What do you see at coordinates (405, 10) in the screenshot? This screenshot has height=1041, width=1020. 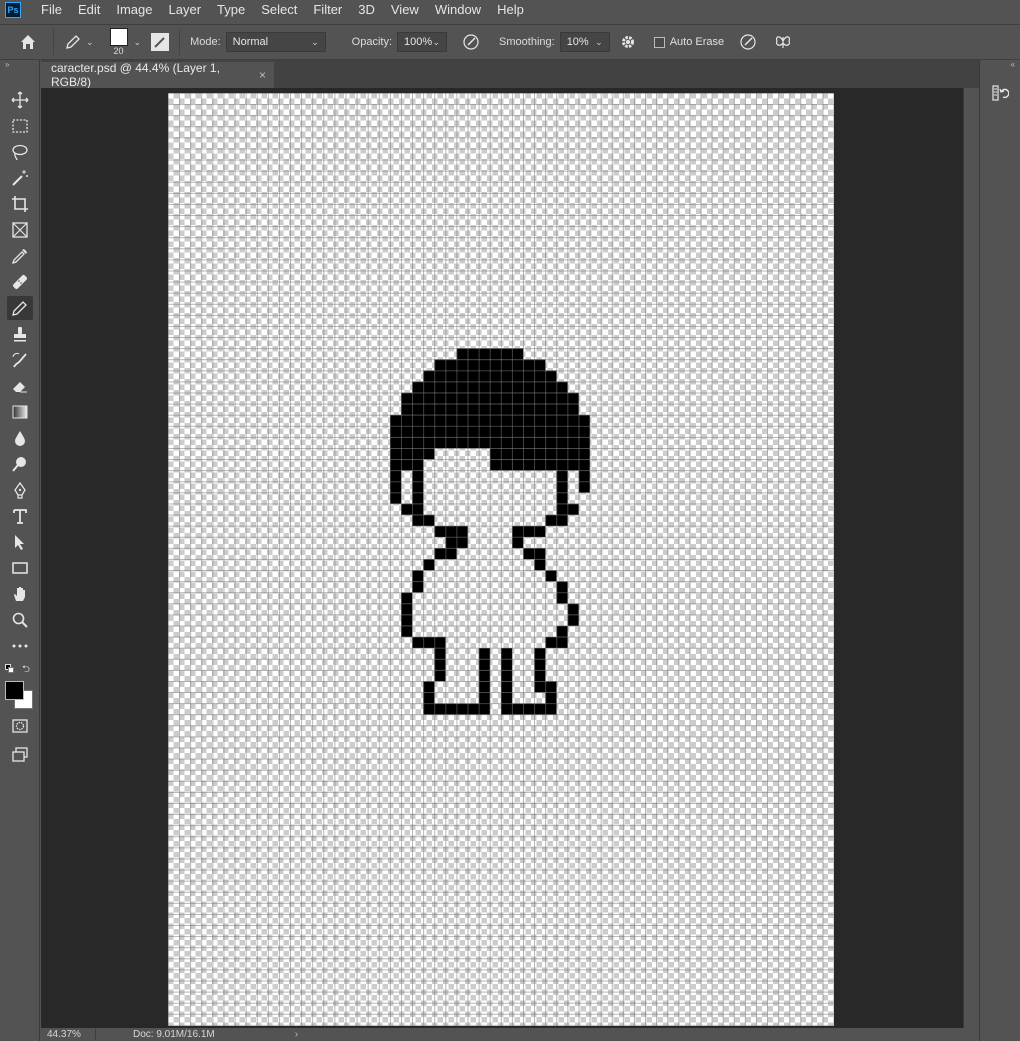 I see `menu-view: View` at bounding box center [405, 10].